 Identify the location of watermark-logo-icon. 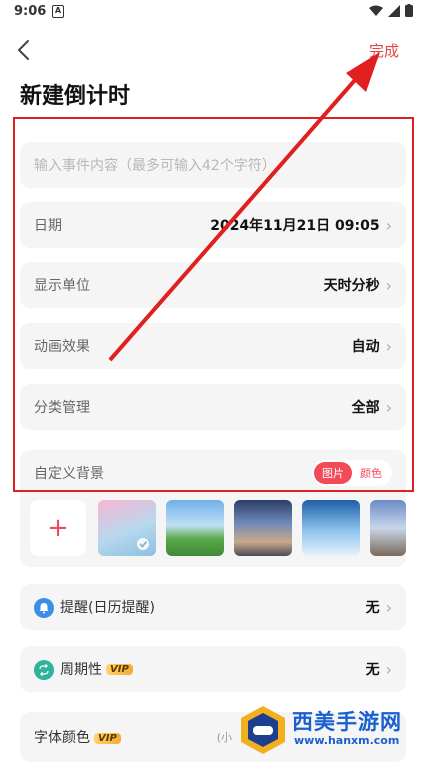
(263, 730).